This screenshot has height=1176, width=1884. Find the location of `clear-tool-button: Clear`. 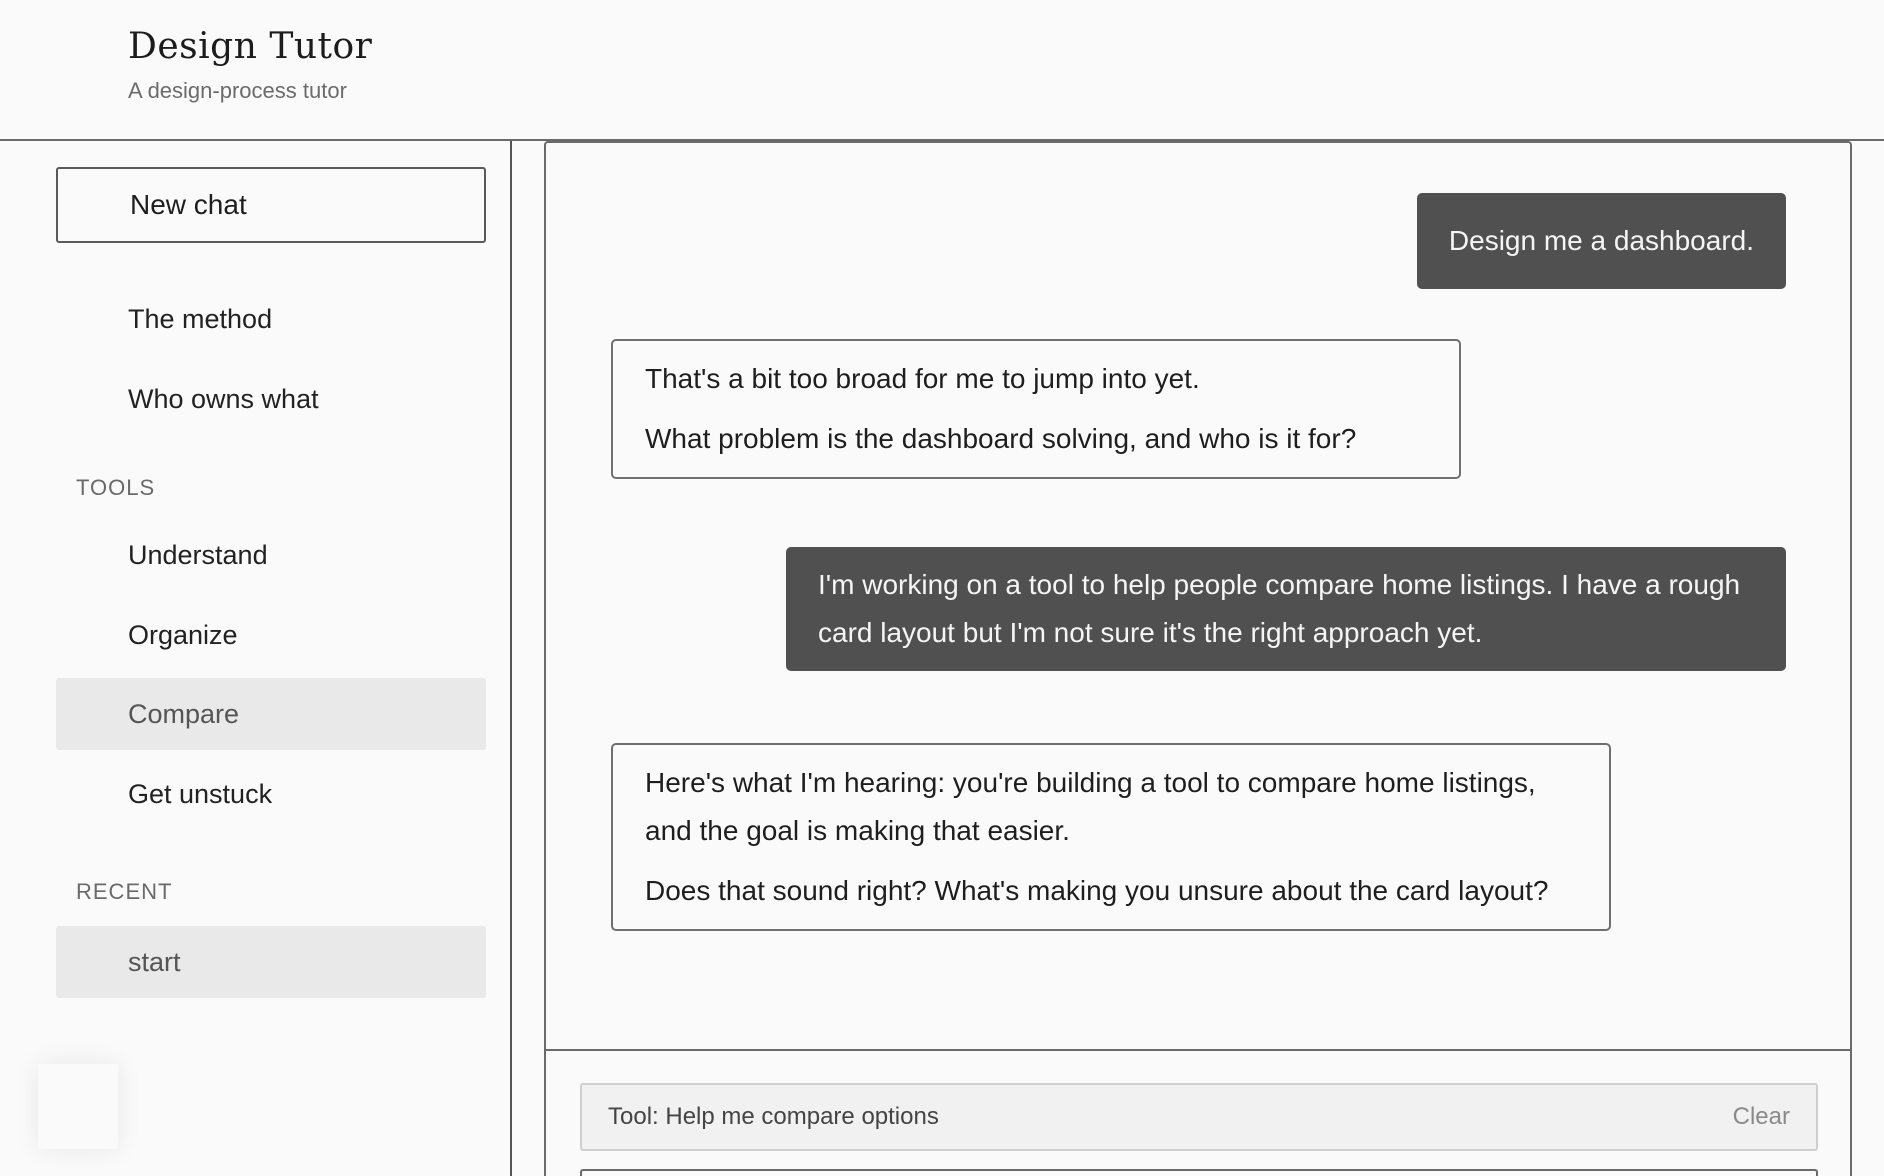

clear-tool-button: Clear is located at coordinates (1761, 1117).